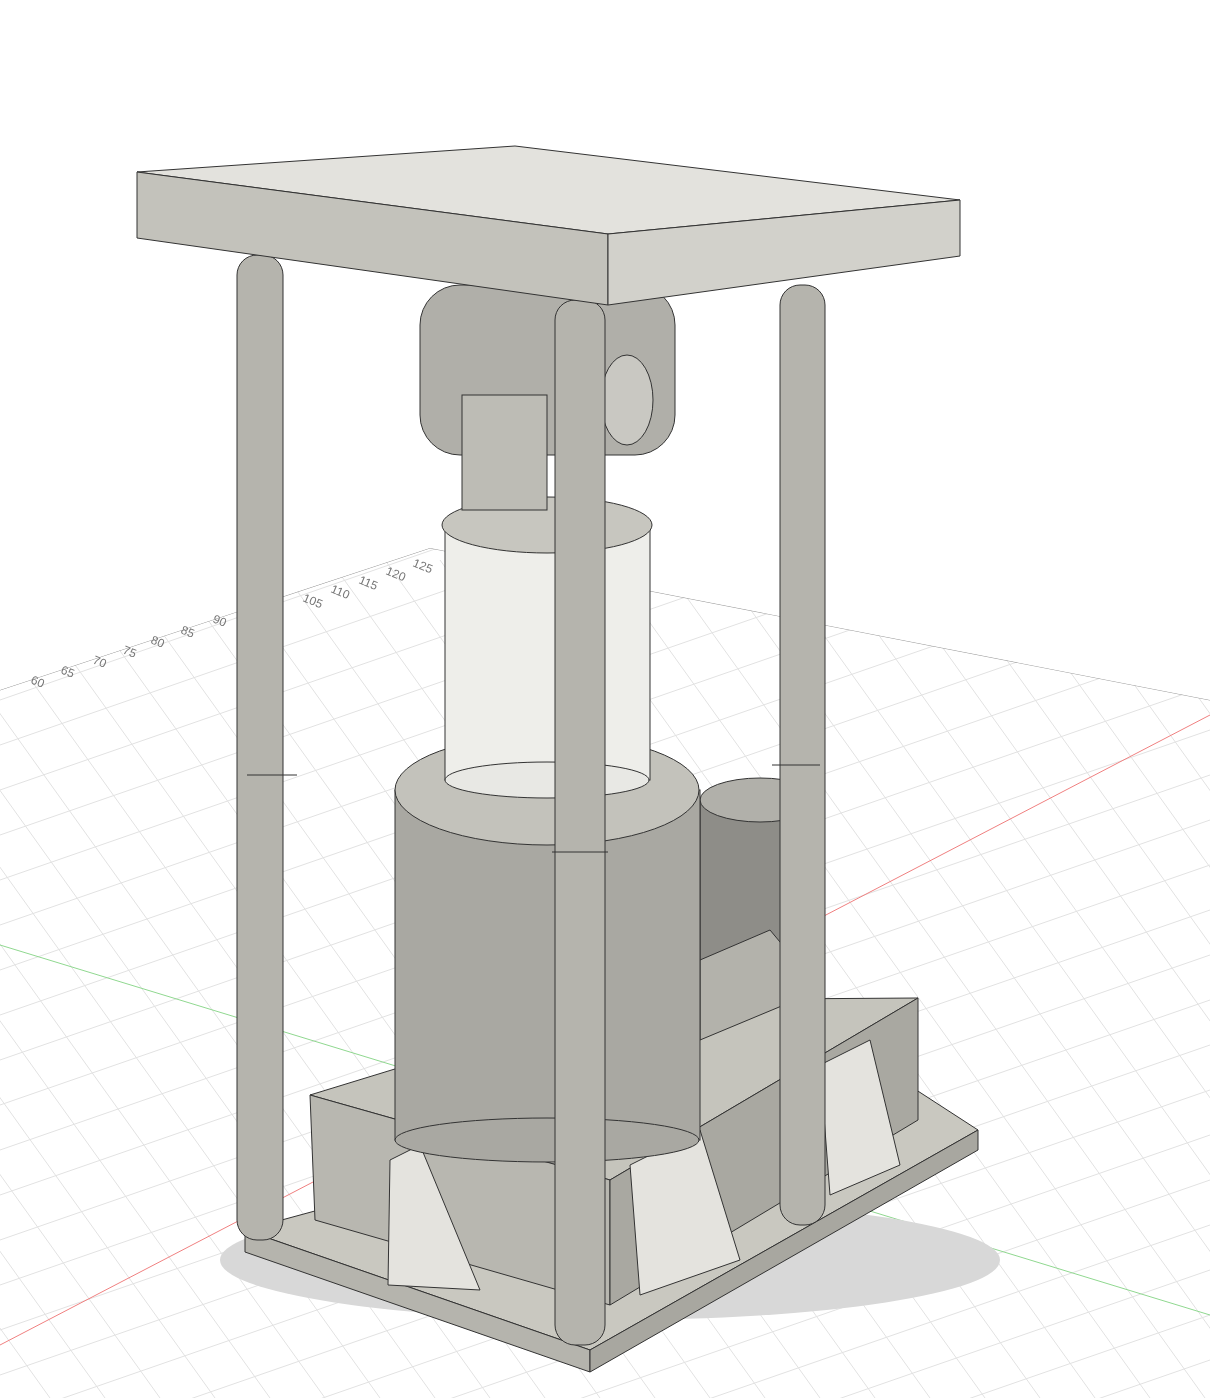  I want to click on ruler-label: 125, so click(422, 566).